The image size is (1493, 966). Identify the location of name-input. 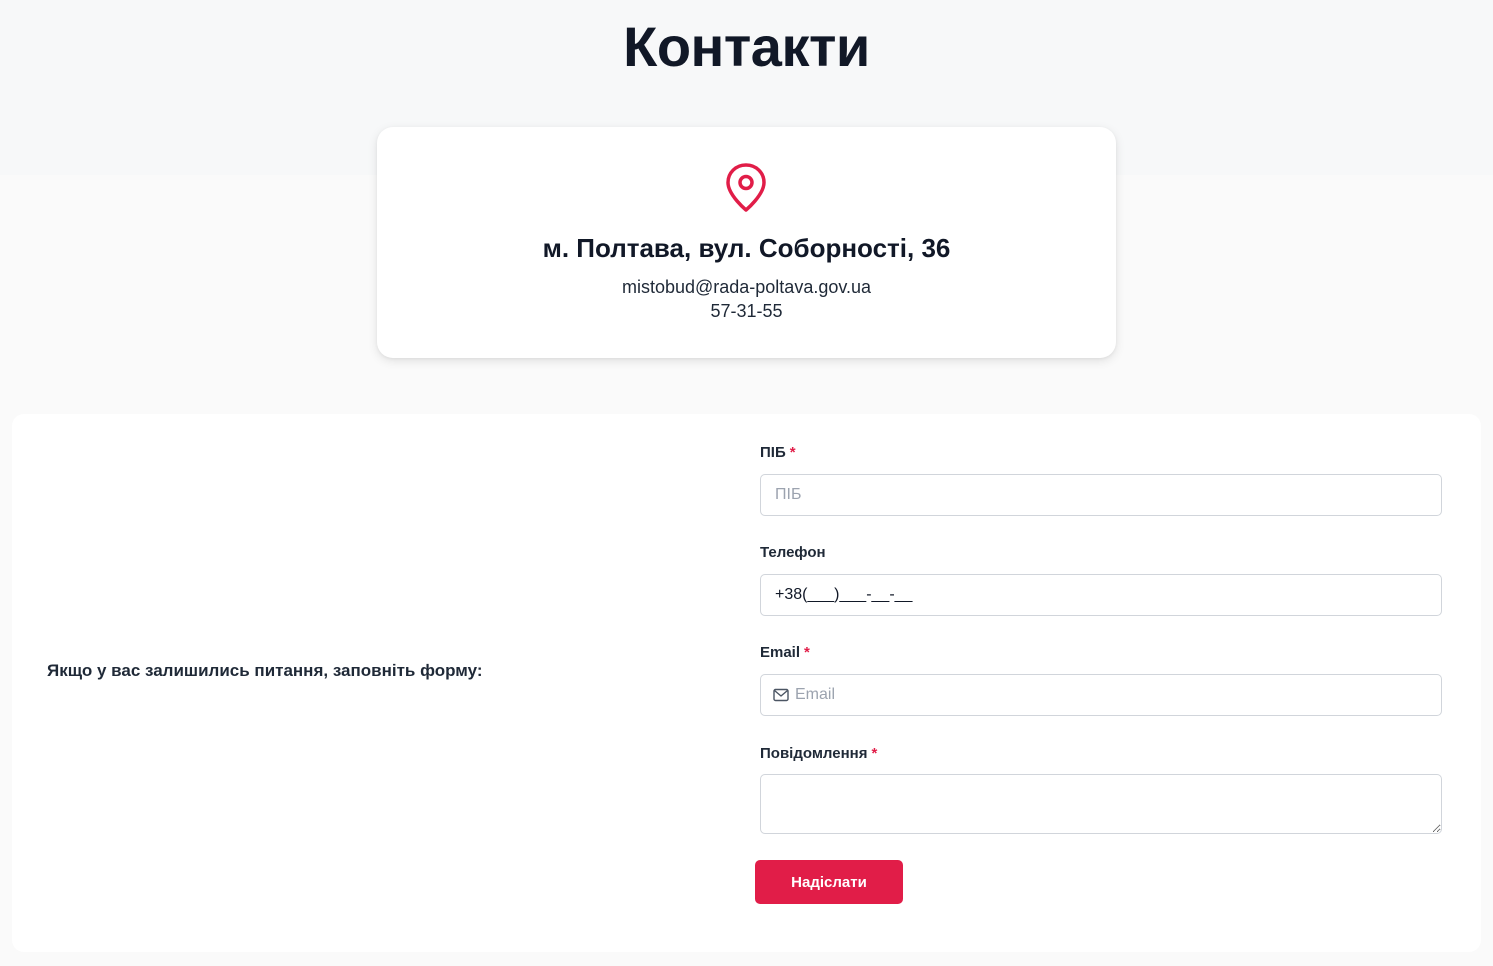
(1101, 495).